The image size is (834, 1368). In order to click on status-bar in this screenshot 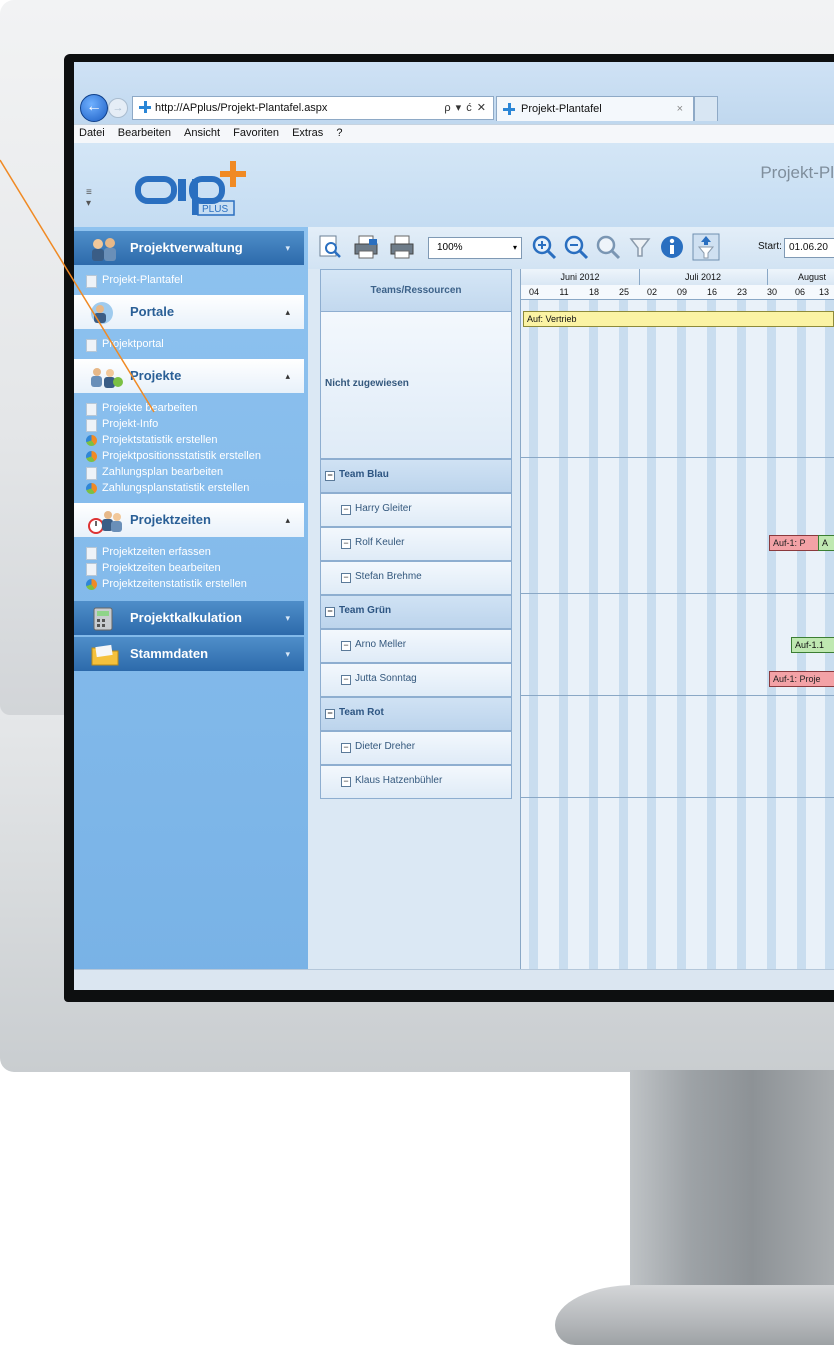, I will do `click(454, 979)`.